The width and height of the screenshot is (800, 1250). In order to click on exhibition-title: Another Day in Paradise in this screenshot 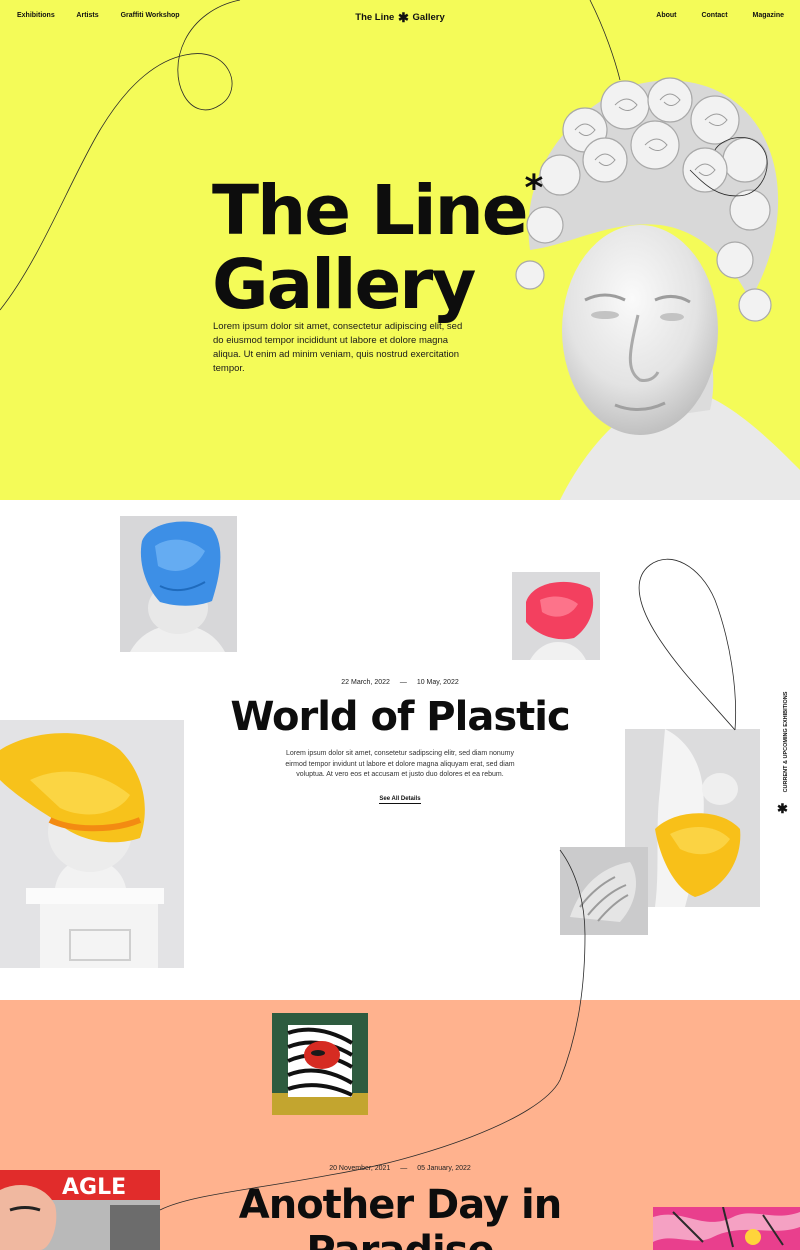, I will do `click(400, 1216)`.